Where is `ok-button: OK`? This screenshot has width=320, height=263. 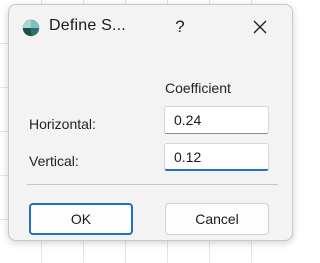 ok-button: OK is located at coordinates (81, 219).